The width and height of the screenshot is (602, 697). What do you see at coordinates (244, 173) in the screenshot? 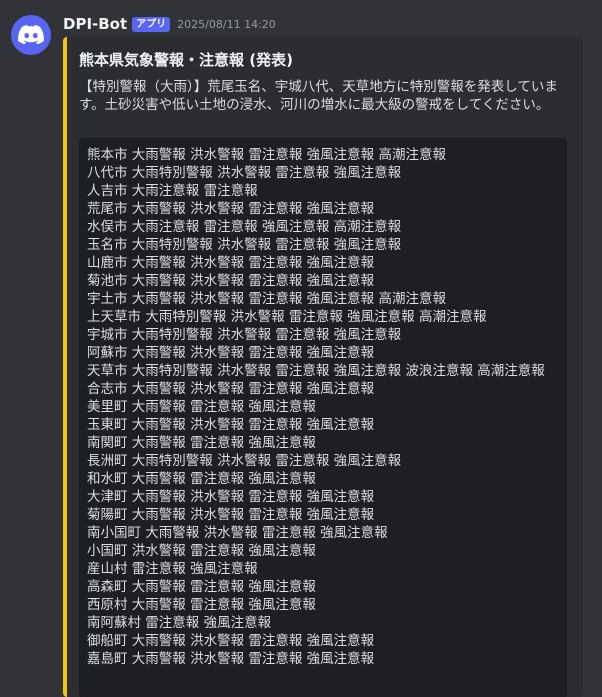
I see `area-warning-line: 八代市 大雨特別警報 洪水警報 雷注意報 強風注意報` at bounding box center [244, 173].